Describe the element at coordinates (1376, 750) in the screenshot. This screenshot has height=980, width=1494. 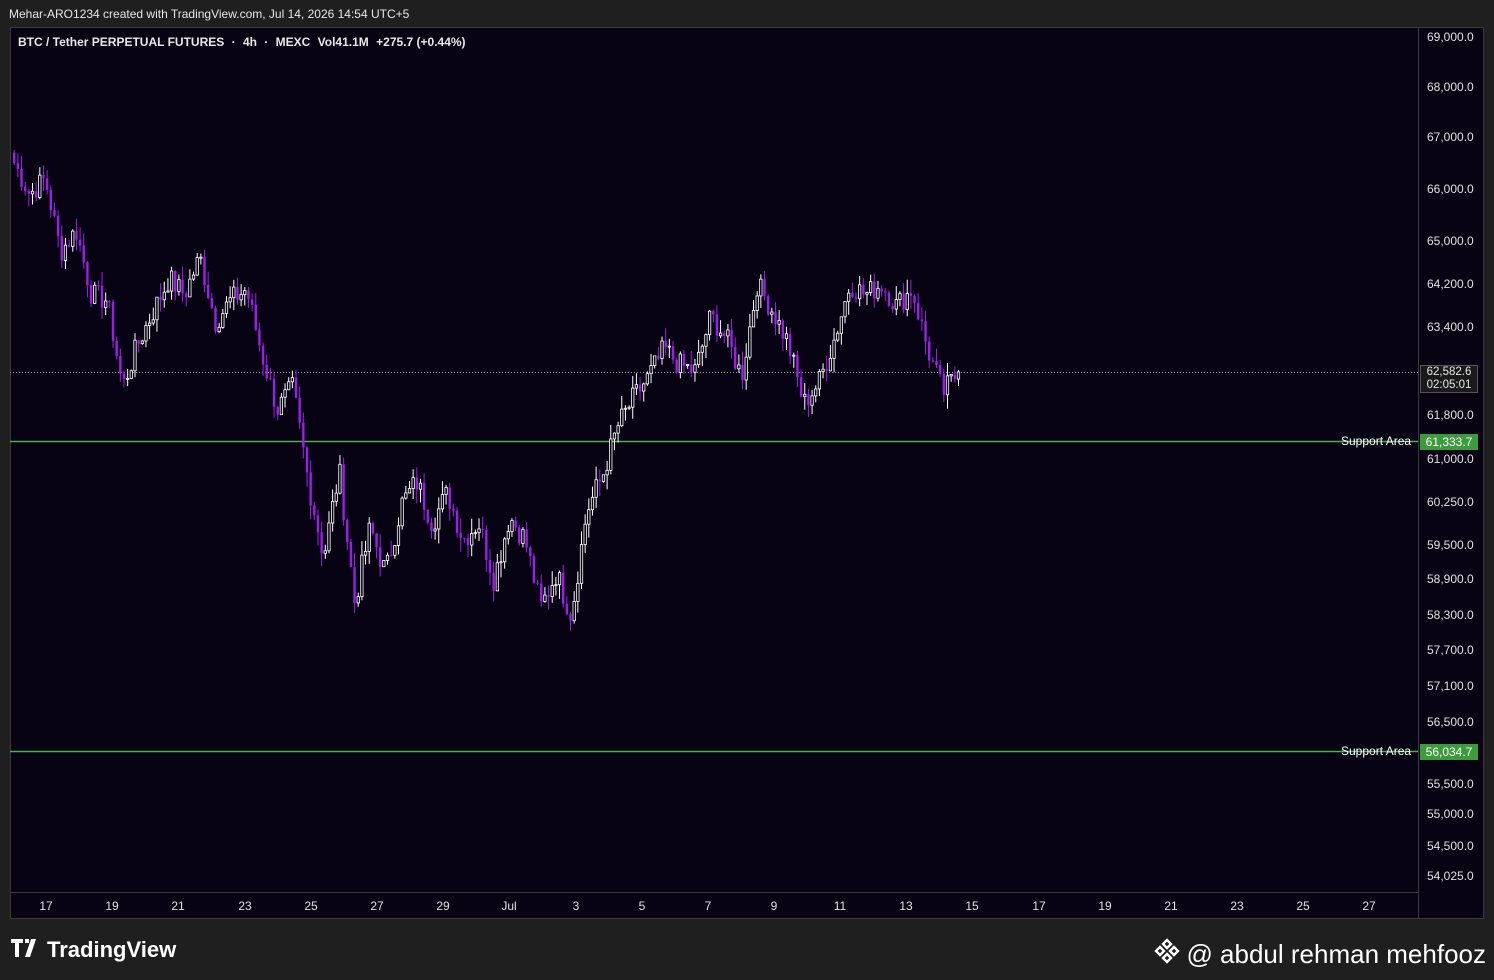
I see `support-line-label: Support Area` at that location.